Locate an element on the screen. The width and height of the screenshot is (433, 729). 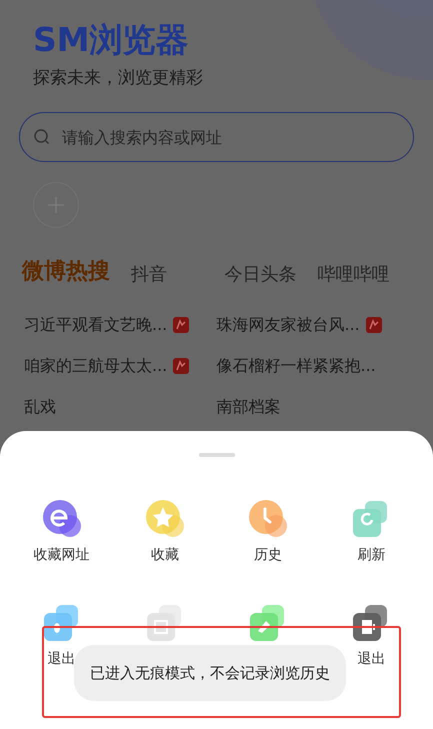
app-title: SM浏览器 is located at coordinates (111, 40).